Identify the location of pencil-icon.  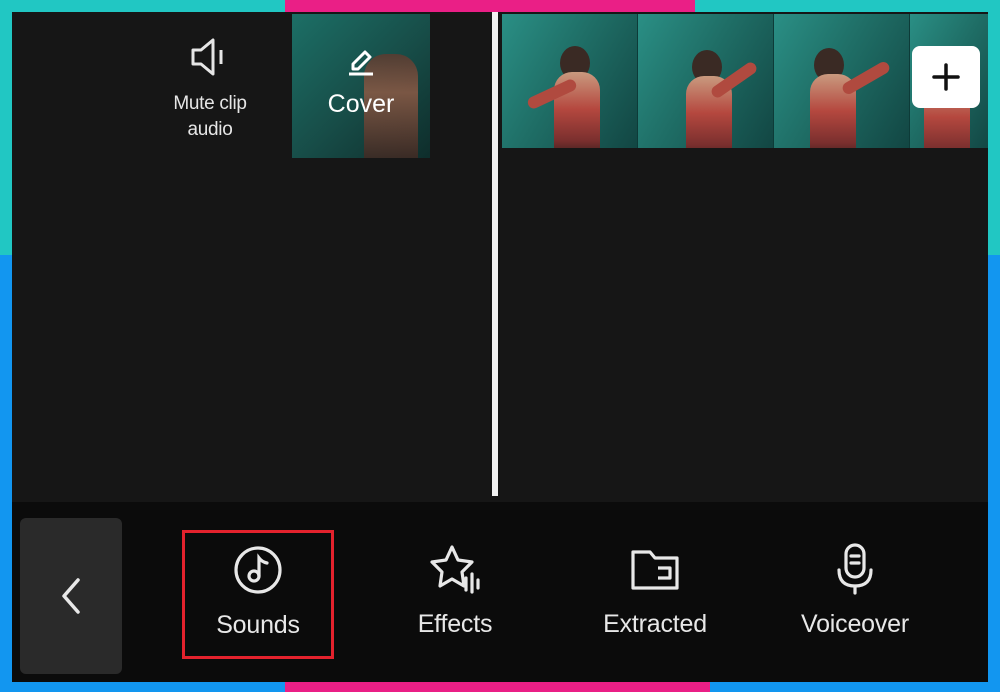
(361, 63).